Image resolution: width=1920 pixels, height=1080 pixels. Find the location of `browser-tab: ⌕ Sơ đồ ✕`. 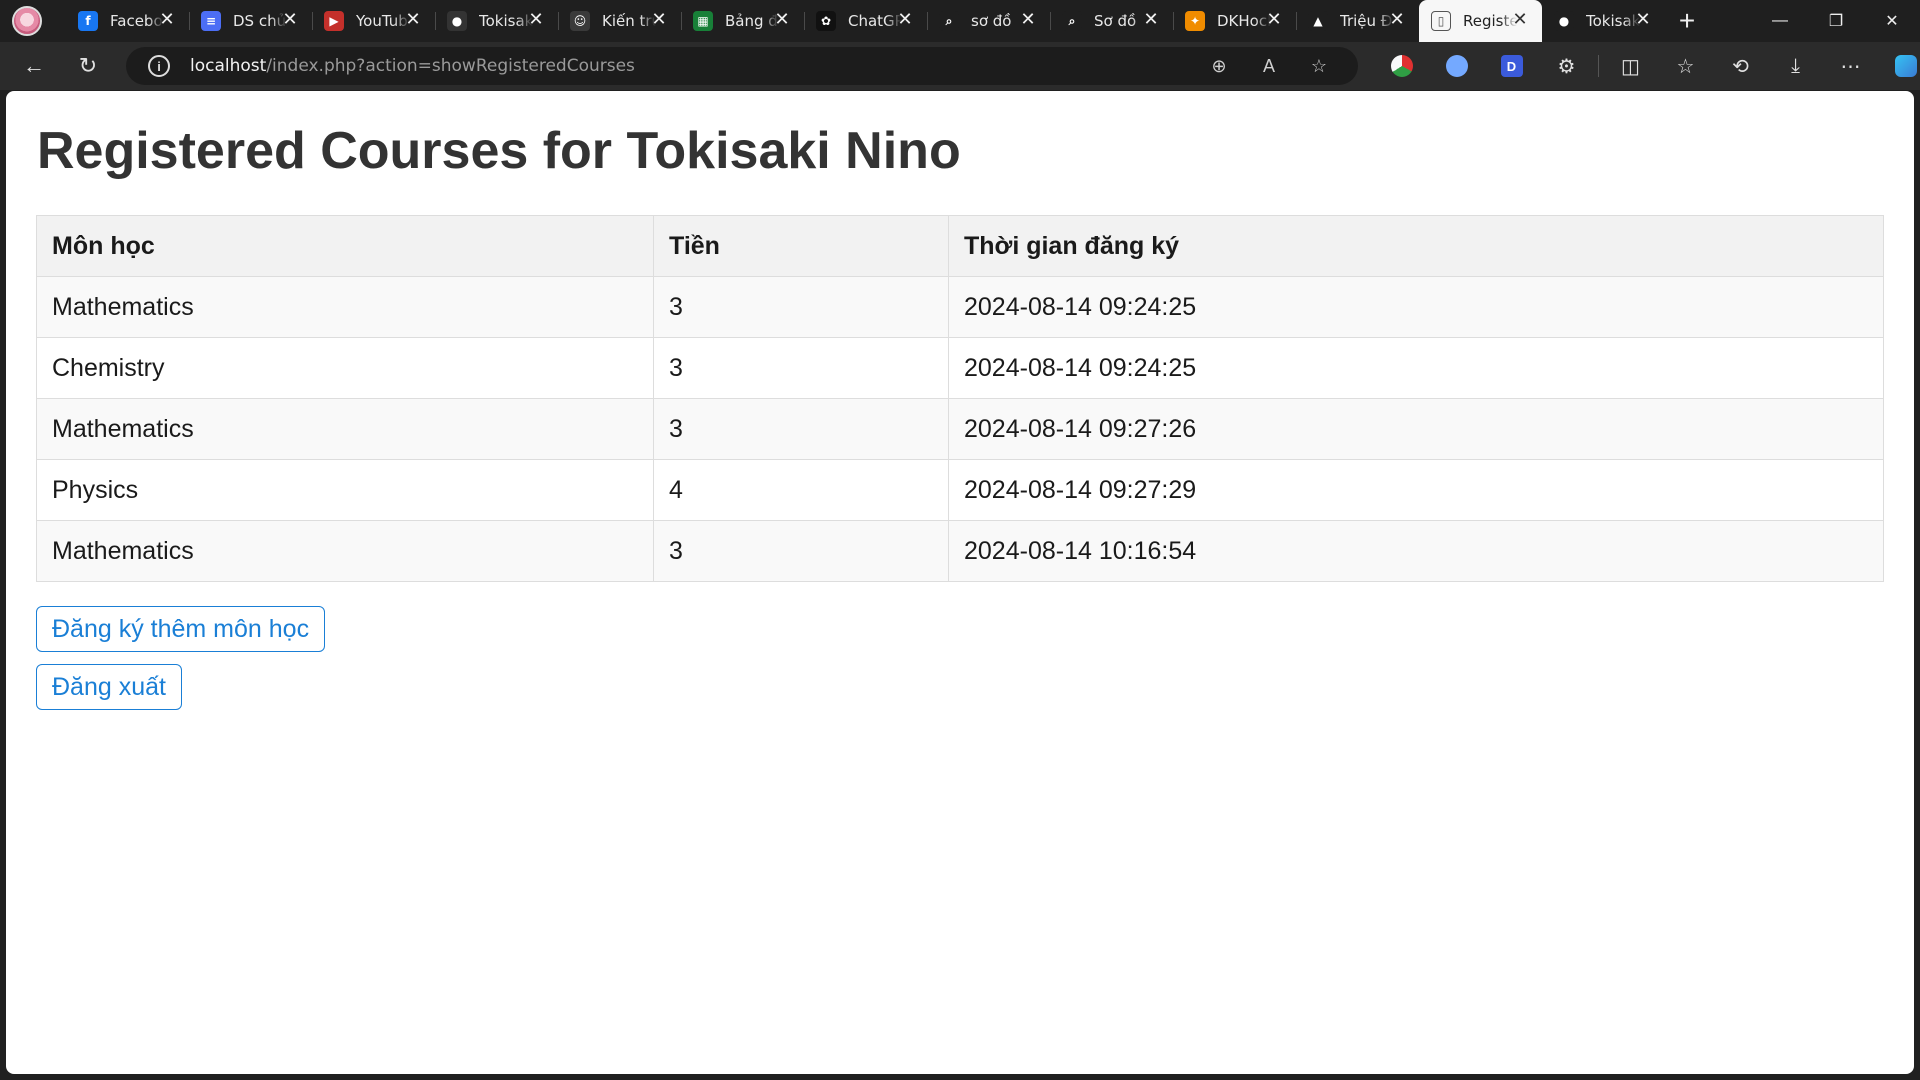

browser-tab: ⌕ Sơ đồ ✕ is located at coordinates (1111, 21).